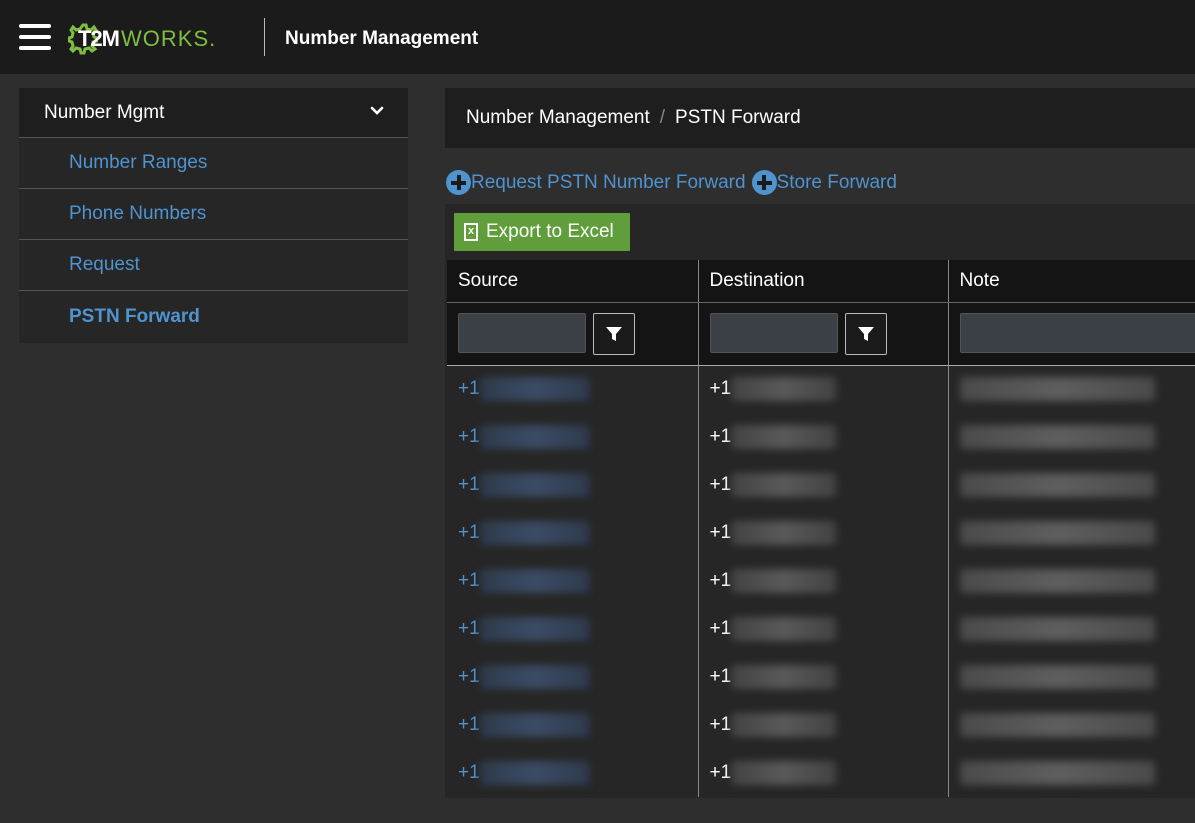 This screenshot has height=823, width=1195. What do you see at coordinates (820, 232) in the screenshot?
I see `grid-toolbar: x Export to Excel` at bounding box center [820, 232].